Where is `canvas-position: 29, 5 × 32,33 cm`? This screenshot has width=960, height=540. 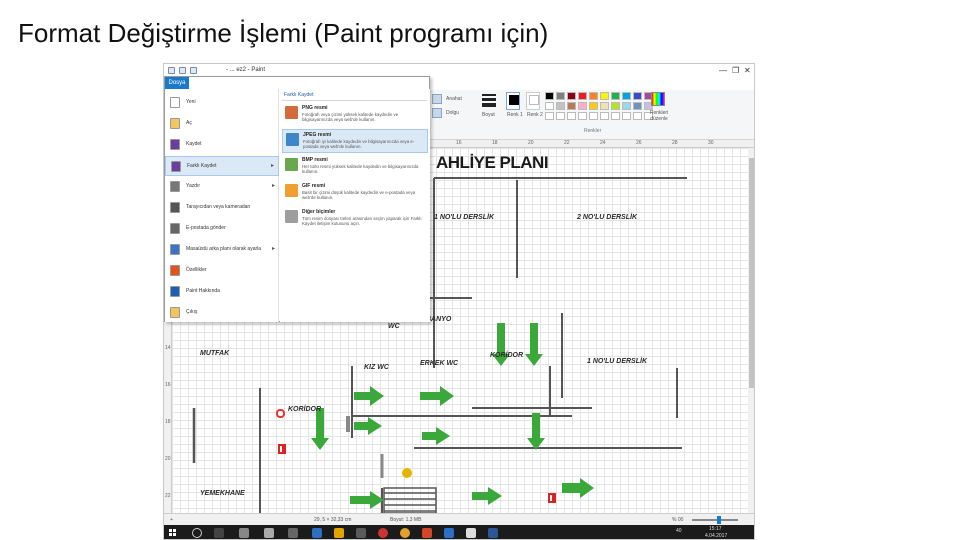
canvas-position: 29, 5 × 32,33 cm is located at coordinates (333, 520).